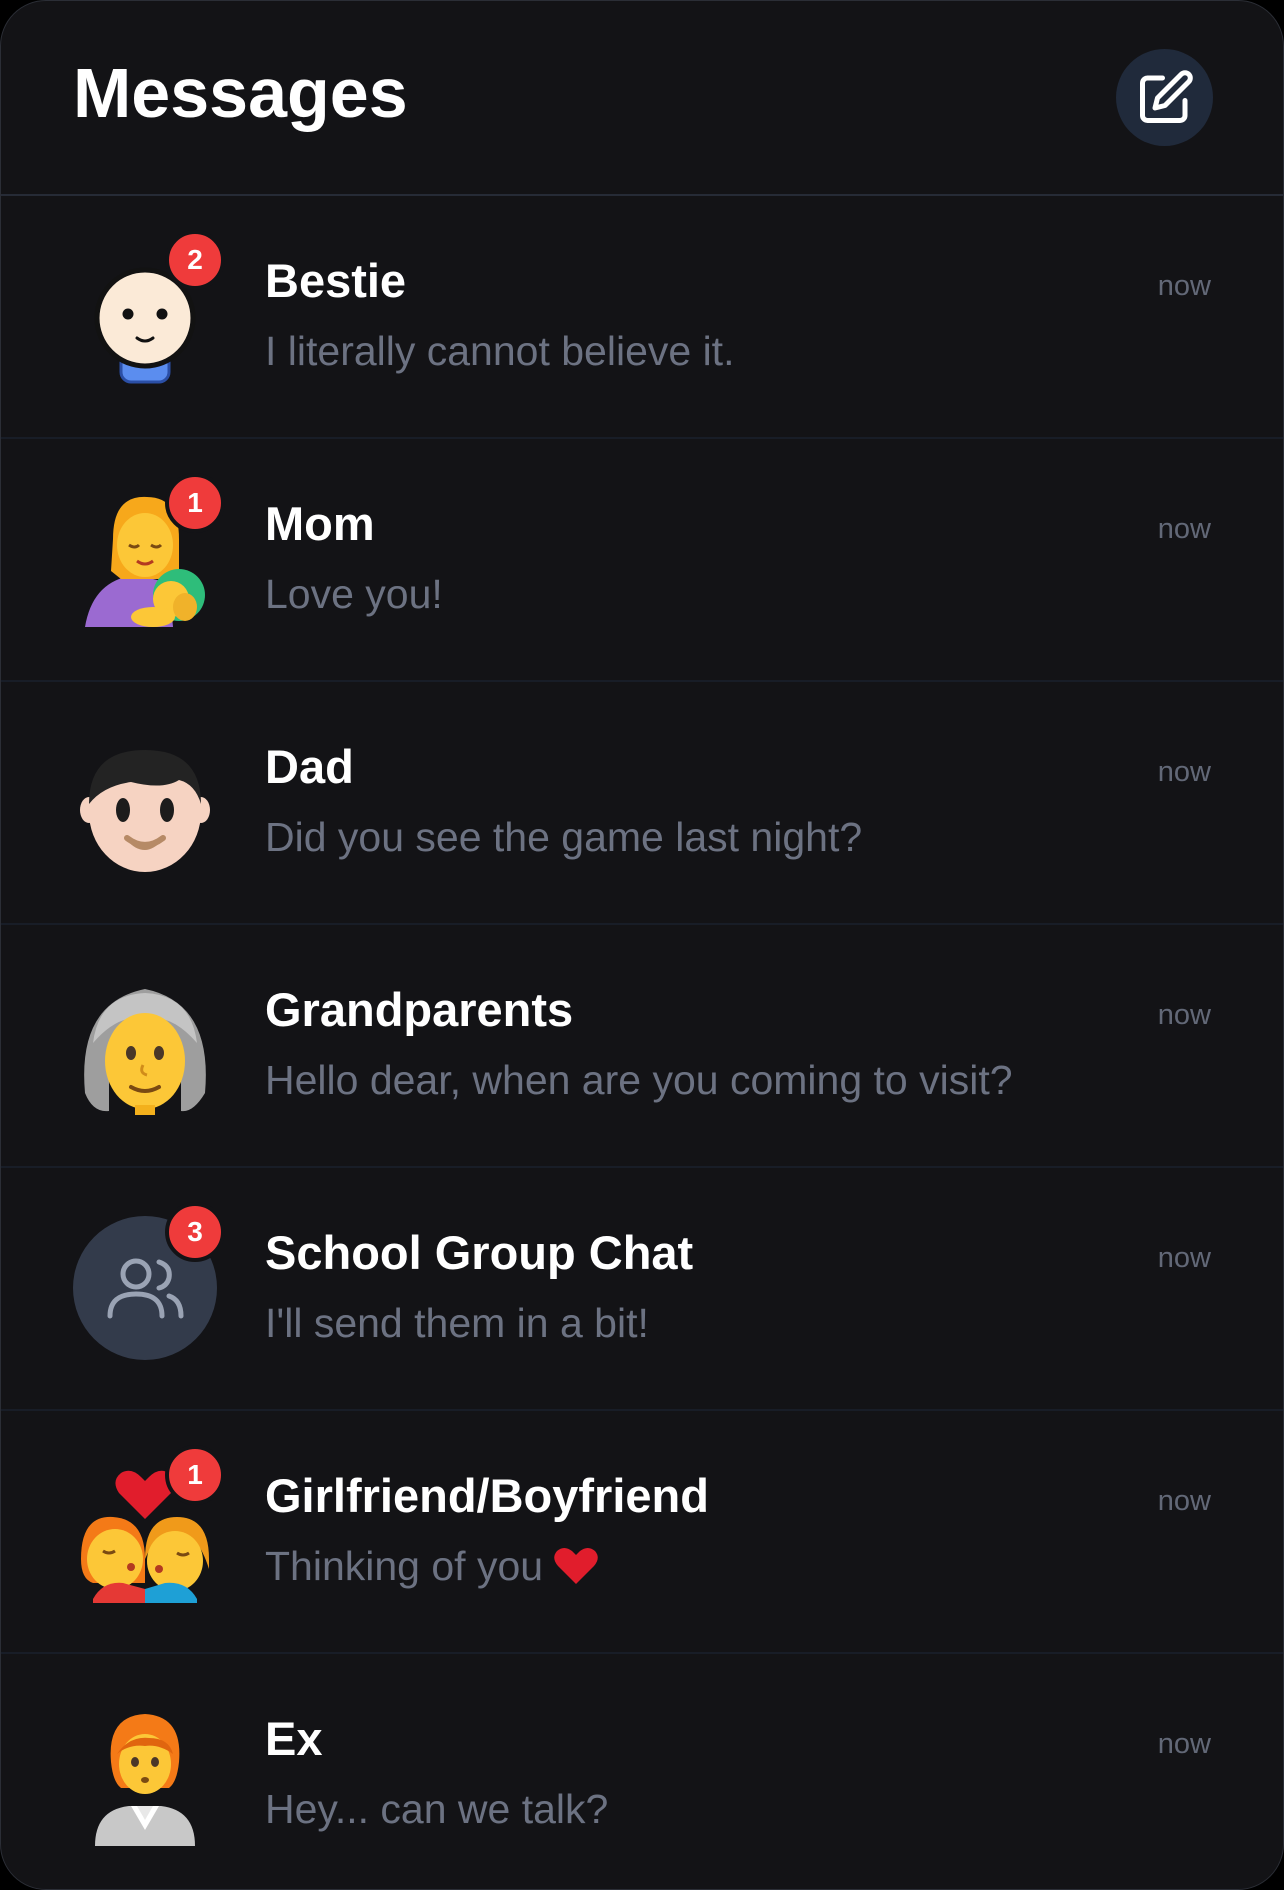  I want to click on message-preview: Did you see the game last night?, so click(564, 837).